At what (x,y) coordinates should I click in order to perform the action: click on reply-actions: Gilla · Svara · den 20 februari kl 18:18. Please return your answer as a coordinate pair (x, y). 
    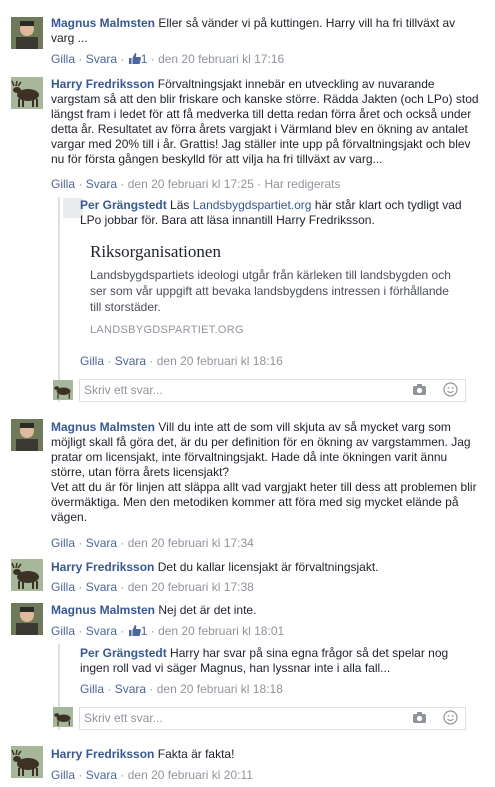
    Looking at the image, I should click on (181, 689).